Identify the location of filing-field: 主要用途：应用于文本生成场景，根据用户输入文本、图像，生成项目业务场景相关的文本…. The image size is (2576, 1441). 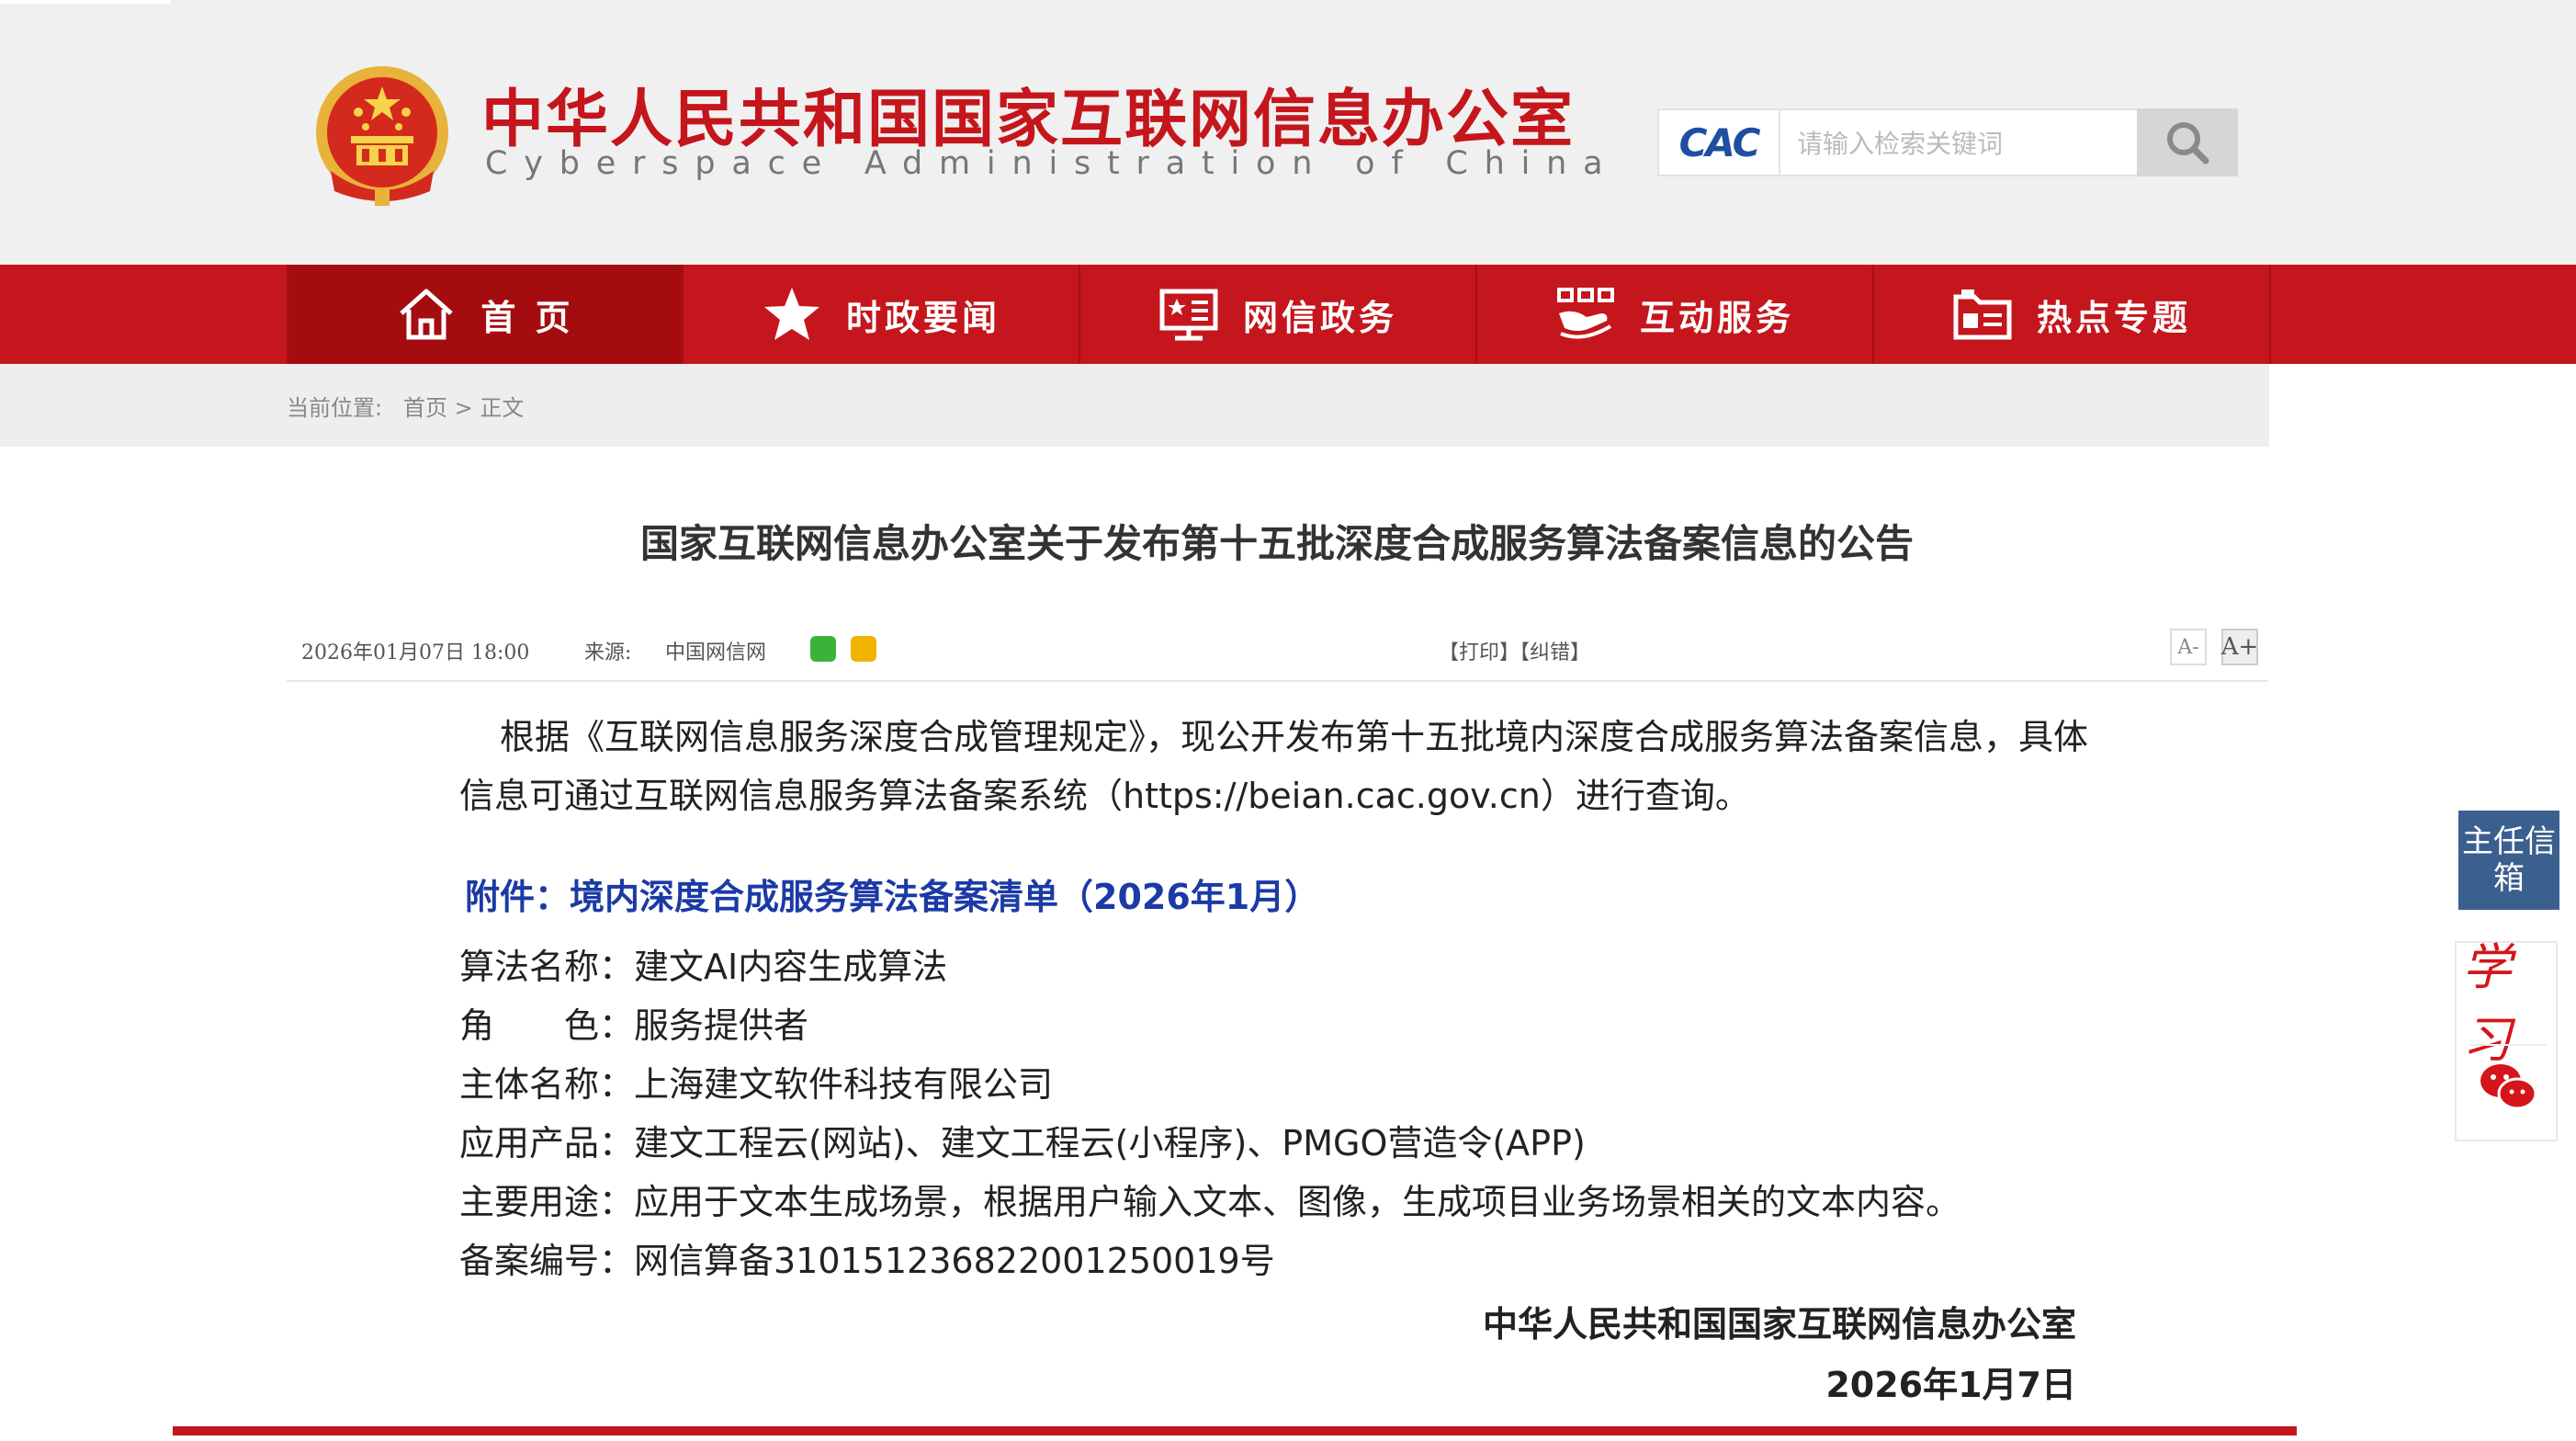
(1210, 1202).